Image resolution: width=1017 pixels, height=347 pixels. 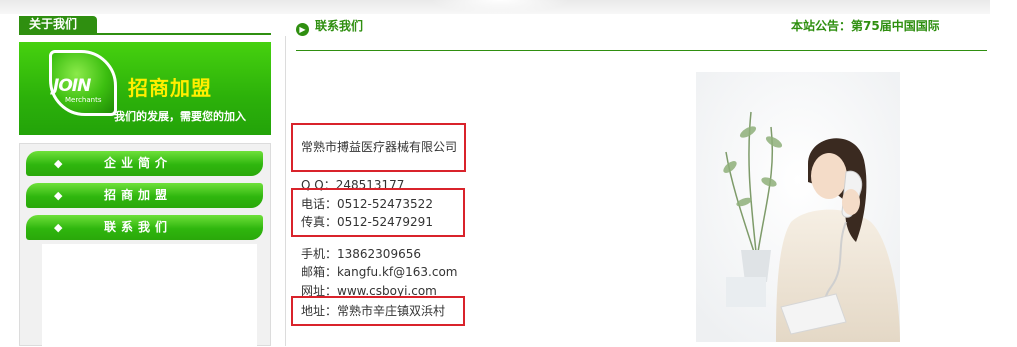 What do you see at coordinates (361, 254) in the screenshot?
I see `mobile-number: 手机：13862309656` at bounding box center [361, 254].